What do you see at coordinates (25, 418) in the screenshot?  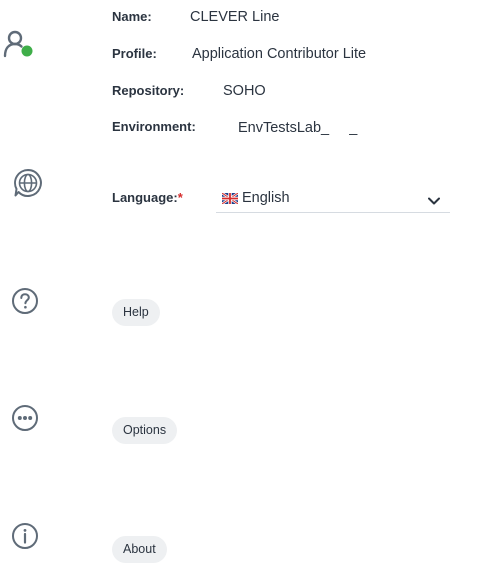 I see `ellipsis-circle-icon` at bounding box center [25, 418].